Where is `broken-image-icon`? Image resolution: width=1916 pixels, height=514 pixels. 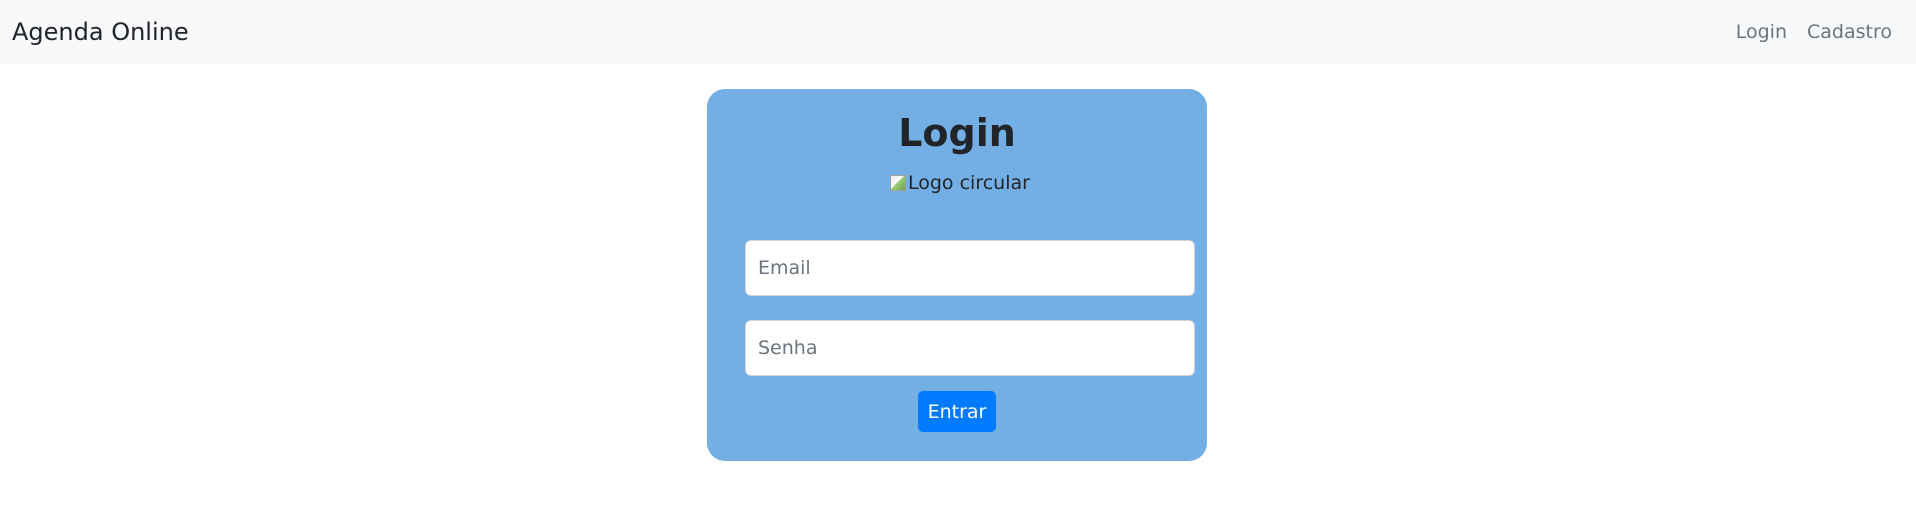 broken-image-icon is located at coordinates (898, 183).